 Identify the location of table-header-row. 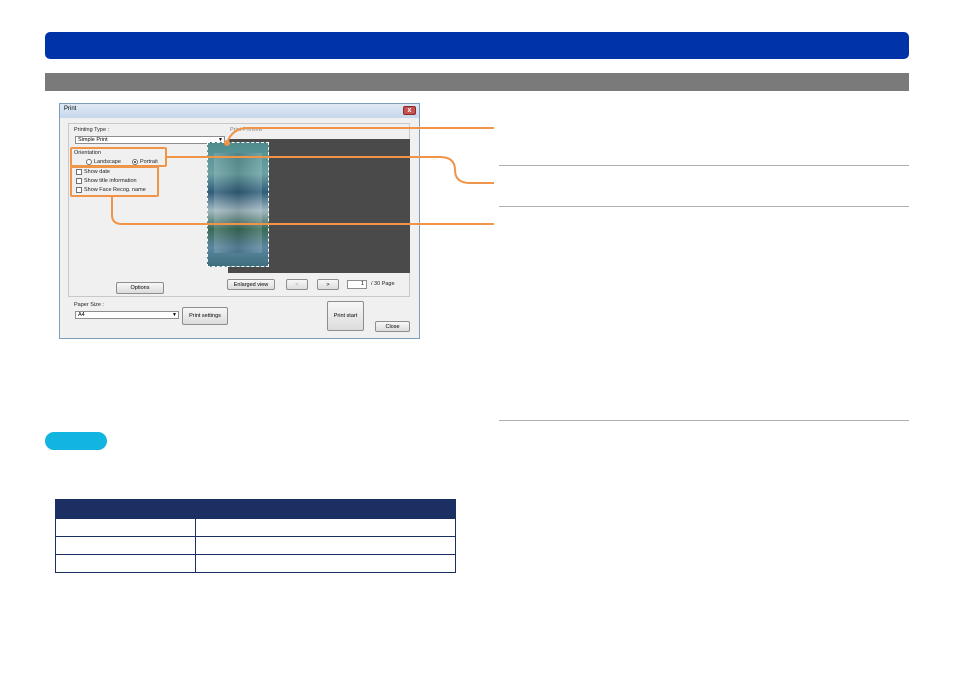
(255, 509).